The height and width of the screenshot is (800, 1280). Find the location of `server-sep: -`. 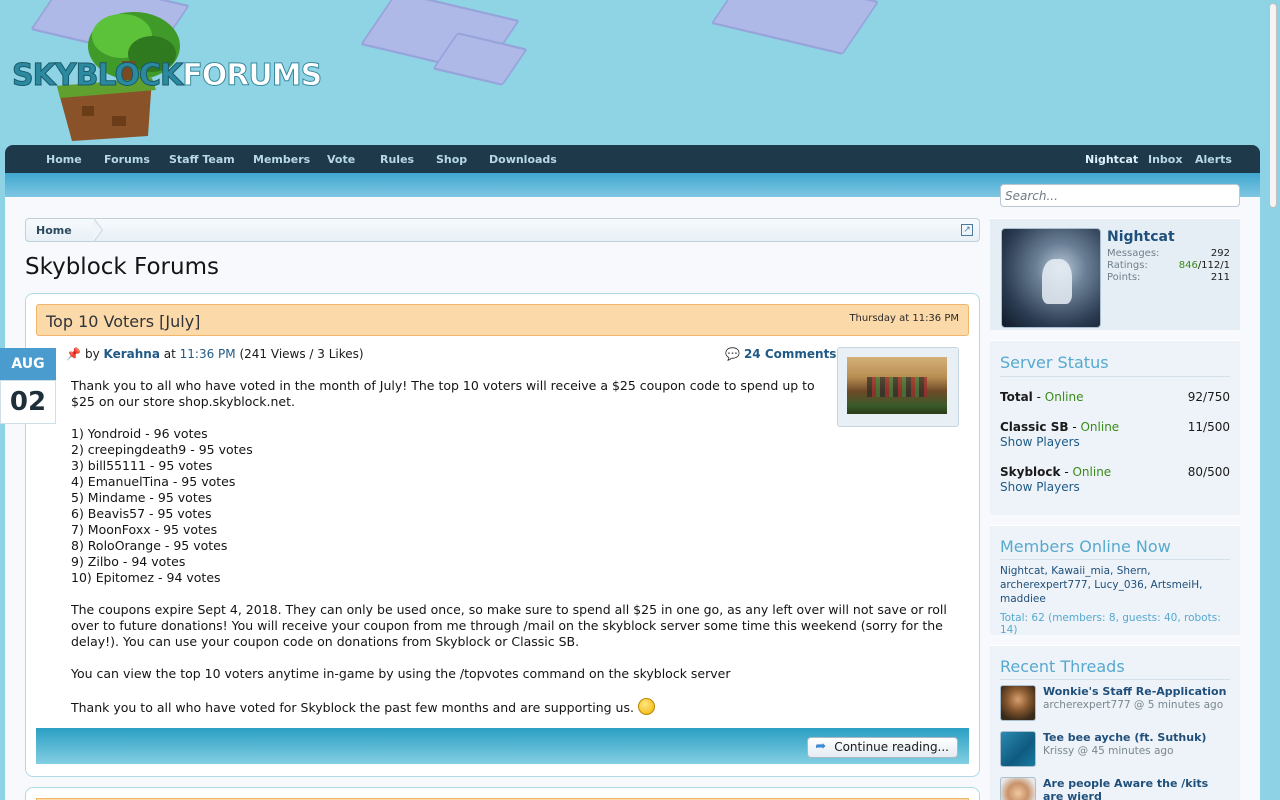

server-sep: - is located at coordinates (1074, 427).